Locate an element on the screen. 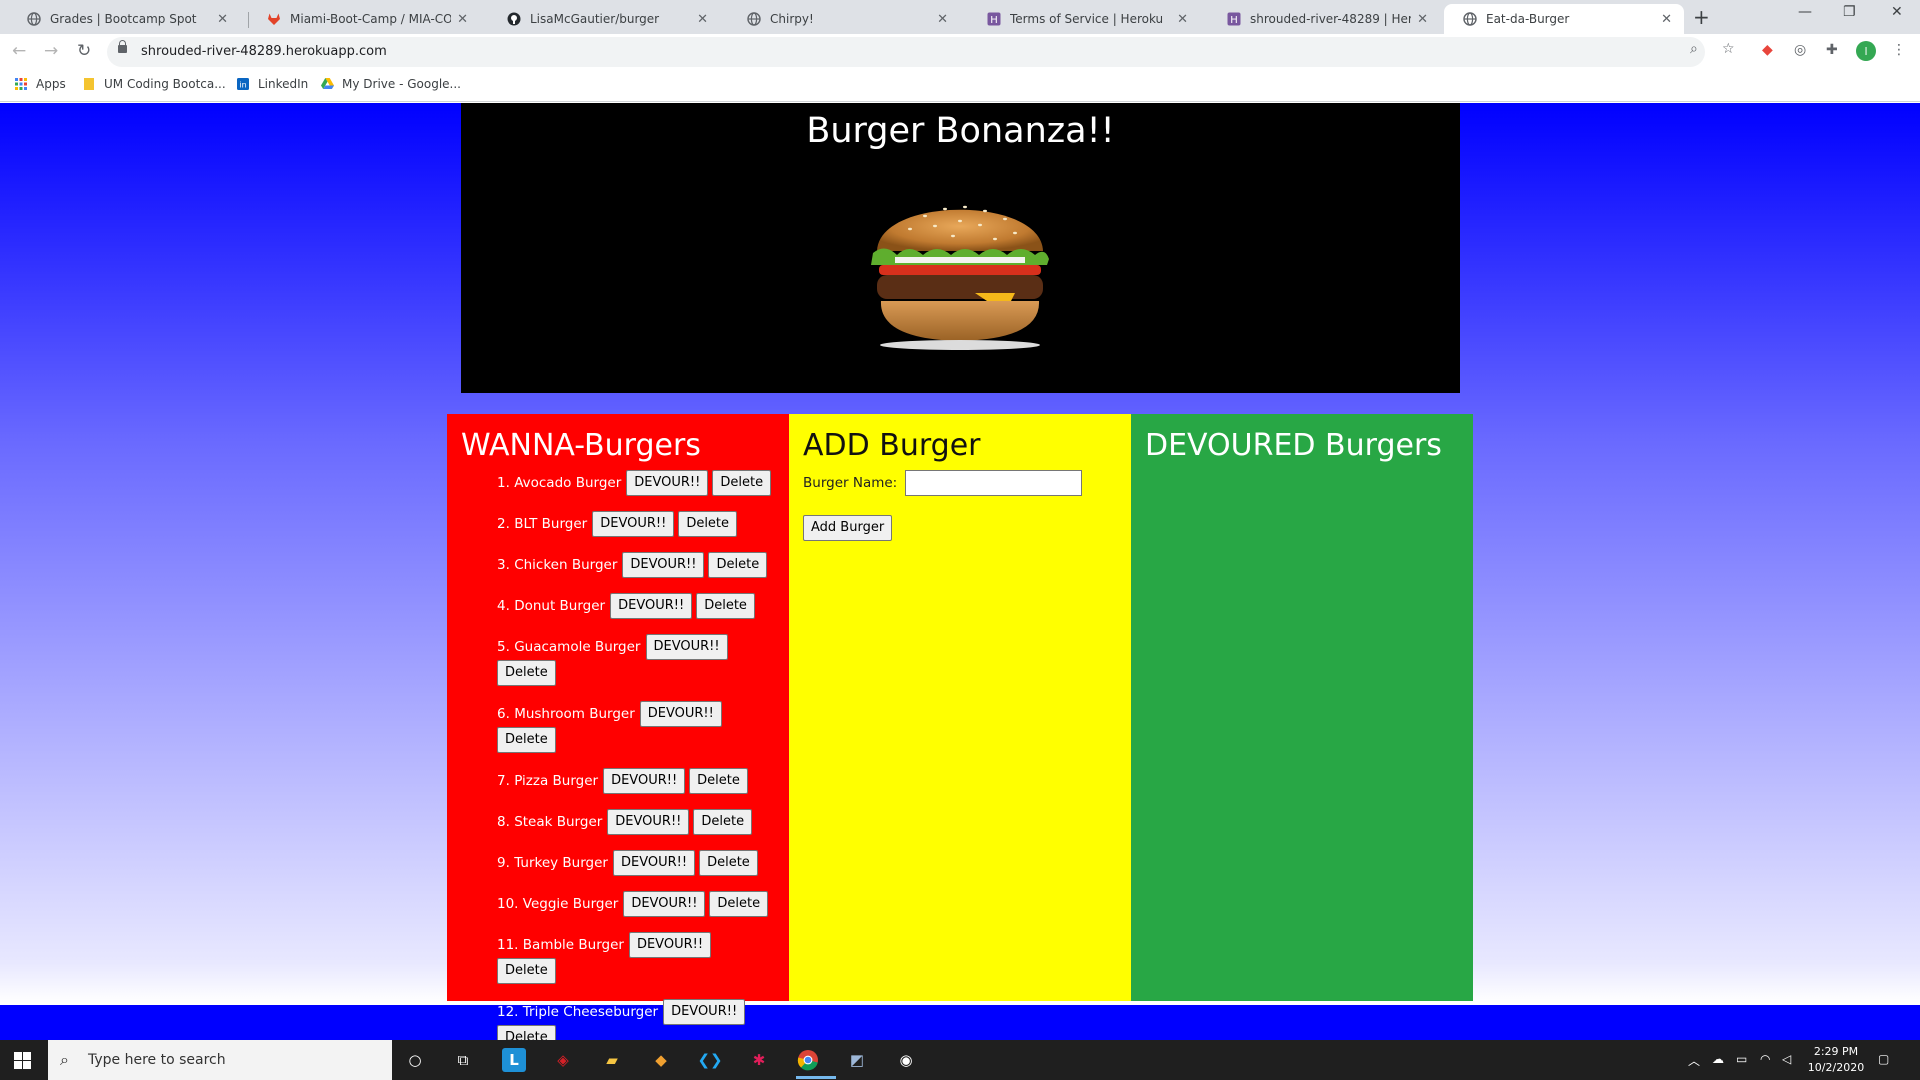 The width and height of the screenshot is (1920, 1080). chrome-icon is located at coordinates (808, 1060).